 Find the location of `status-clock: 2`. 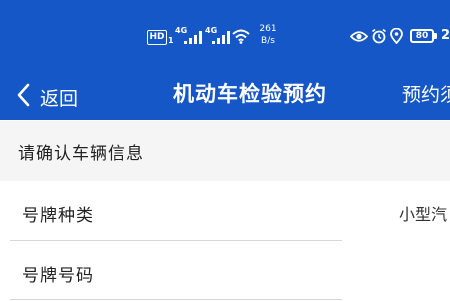

status-clock: 2 is located at coordinates (445, 35).